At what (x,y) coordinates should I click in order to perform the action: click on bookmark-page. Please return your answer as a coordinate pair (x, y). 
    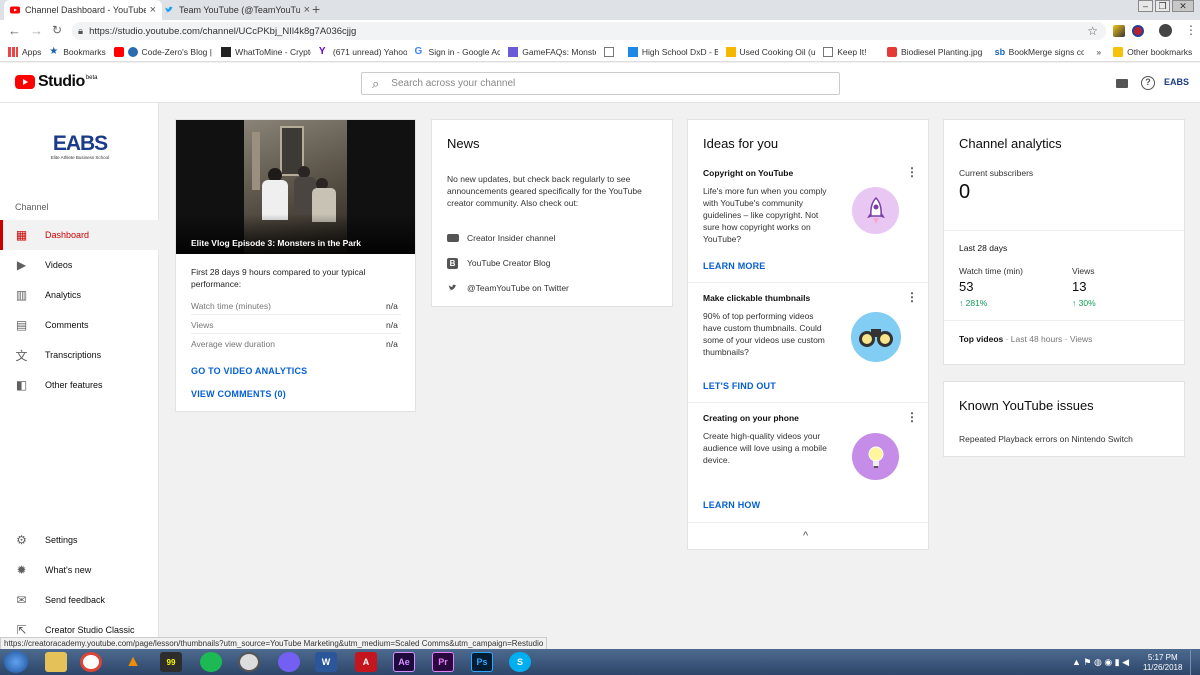
    Looking at the image, I should click on (611, 51).